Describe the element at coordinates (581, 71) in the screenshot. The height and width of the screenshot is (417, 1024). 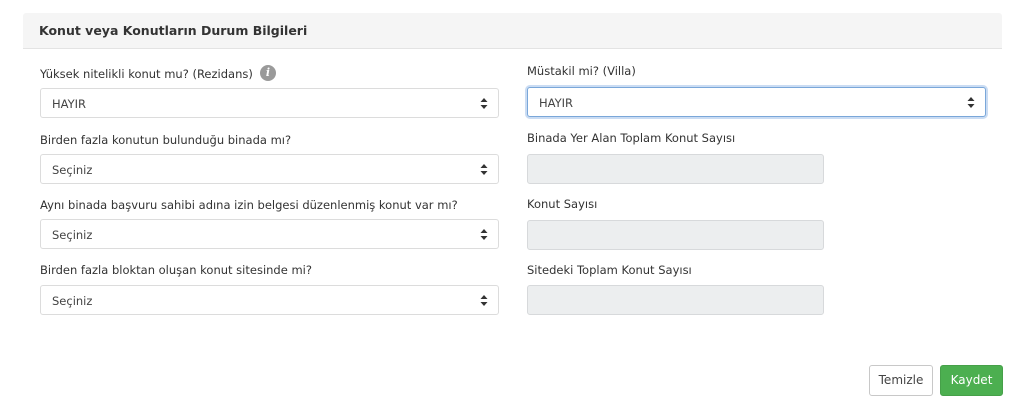
I see `villa-label: Müstakil mi? (Villa)` at that location.